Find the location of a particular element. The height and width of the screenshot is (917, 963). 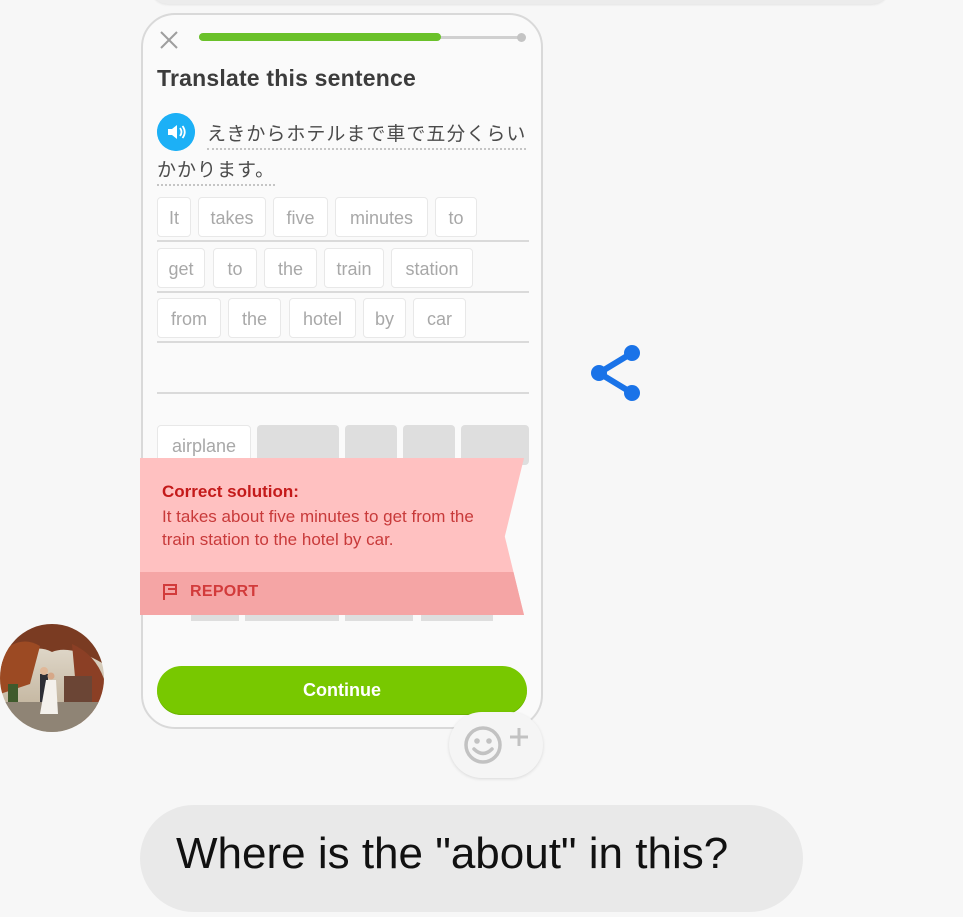

add-emoji-reaction-icon is located at coordinates (496, 745).